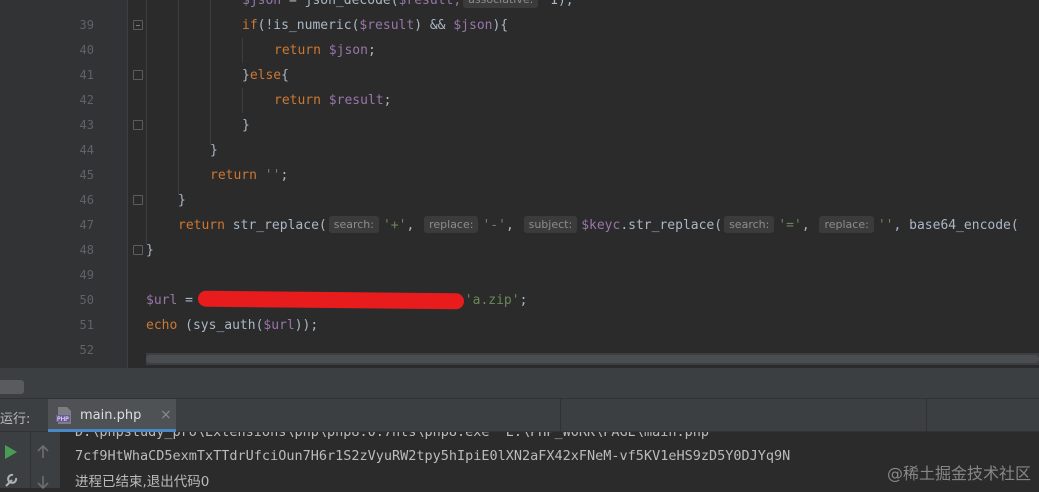 This screenshot has height=492, width=1039. Describe the element at coordinates (375, 25) in the screenshot. I see `code-line: if(!is_numeric($result) && $json){` at that location.